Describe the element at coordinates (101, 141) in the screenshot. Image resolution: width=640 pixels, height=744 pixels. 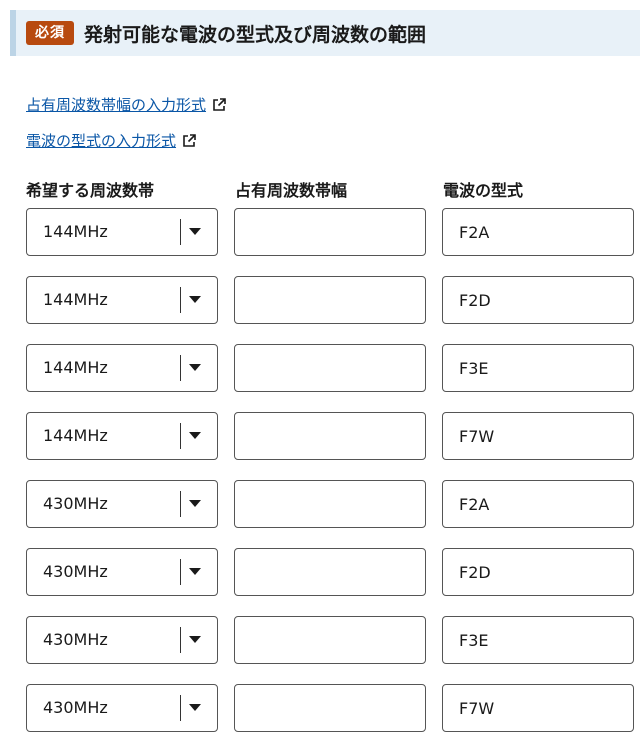
I see `emission-format-link-label: 電波の型式の入力形式` at that location.